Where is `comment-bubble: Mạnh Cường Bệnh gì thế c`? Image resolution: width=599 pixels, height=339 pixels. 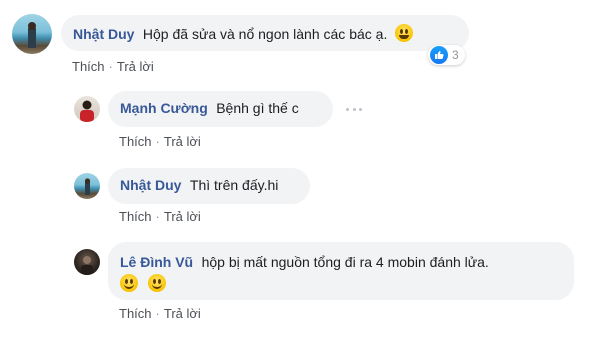
comment-bubble: Mạnh Cường Bệnh gì thế c is located at coordinates (220, 109).